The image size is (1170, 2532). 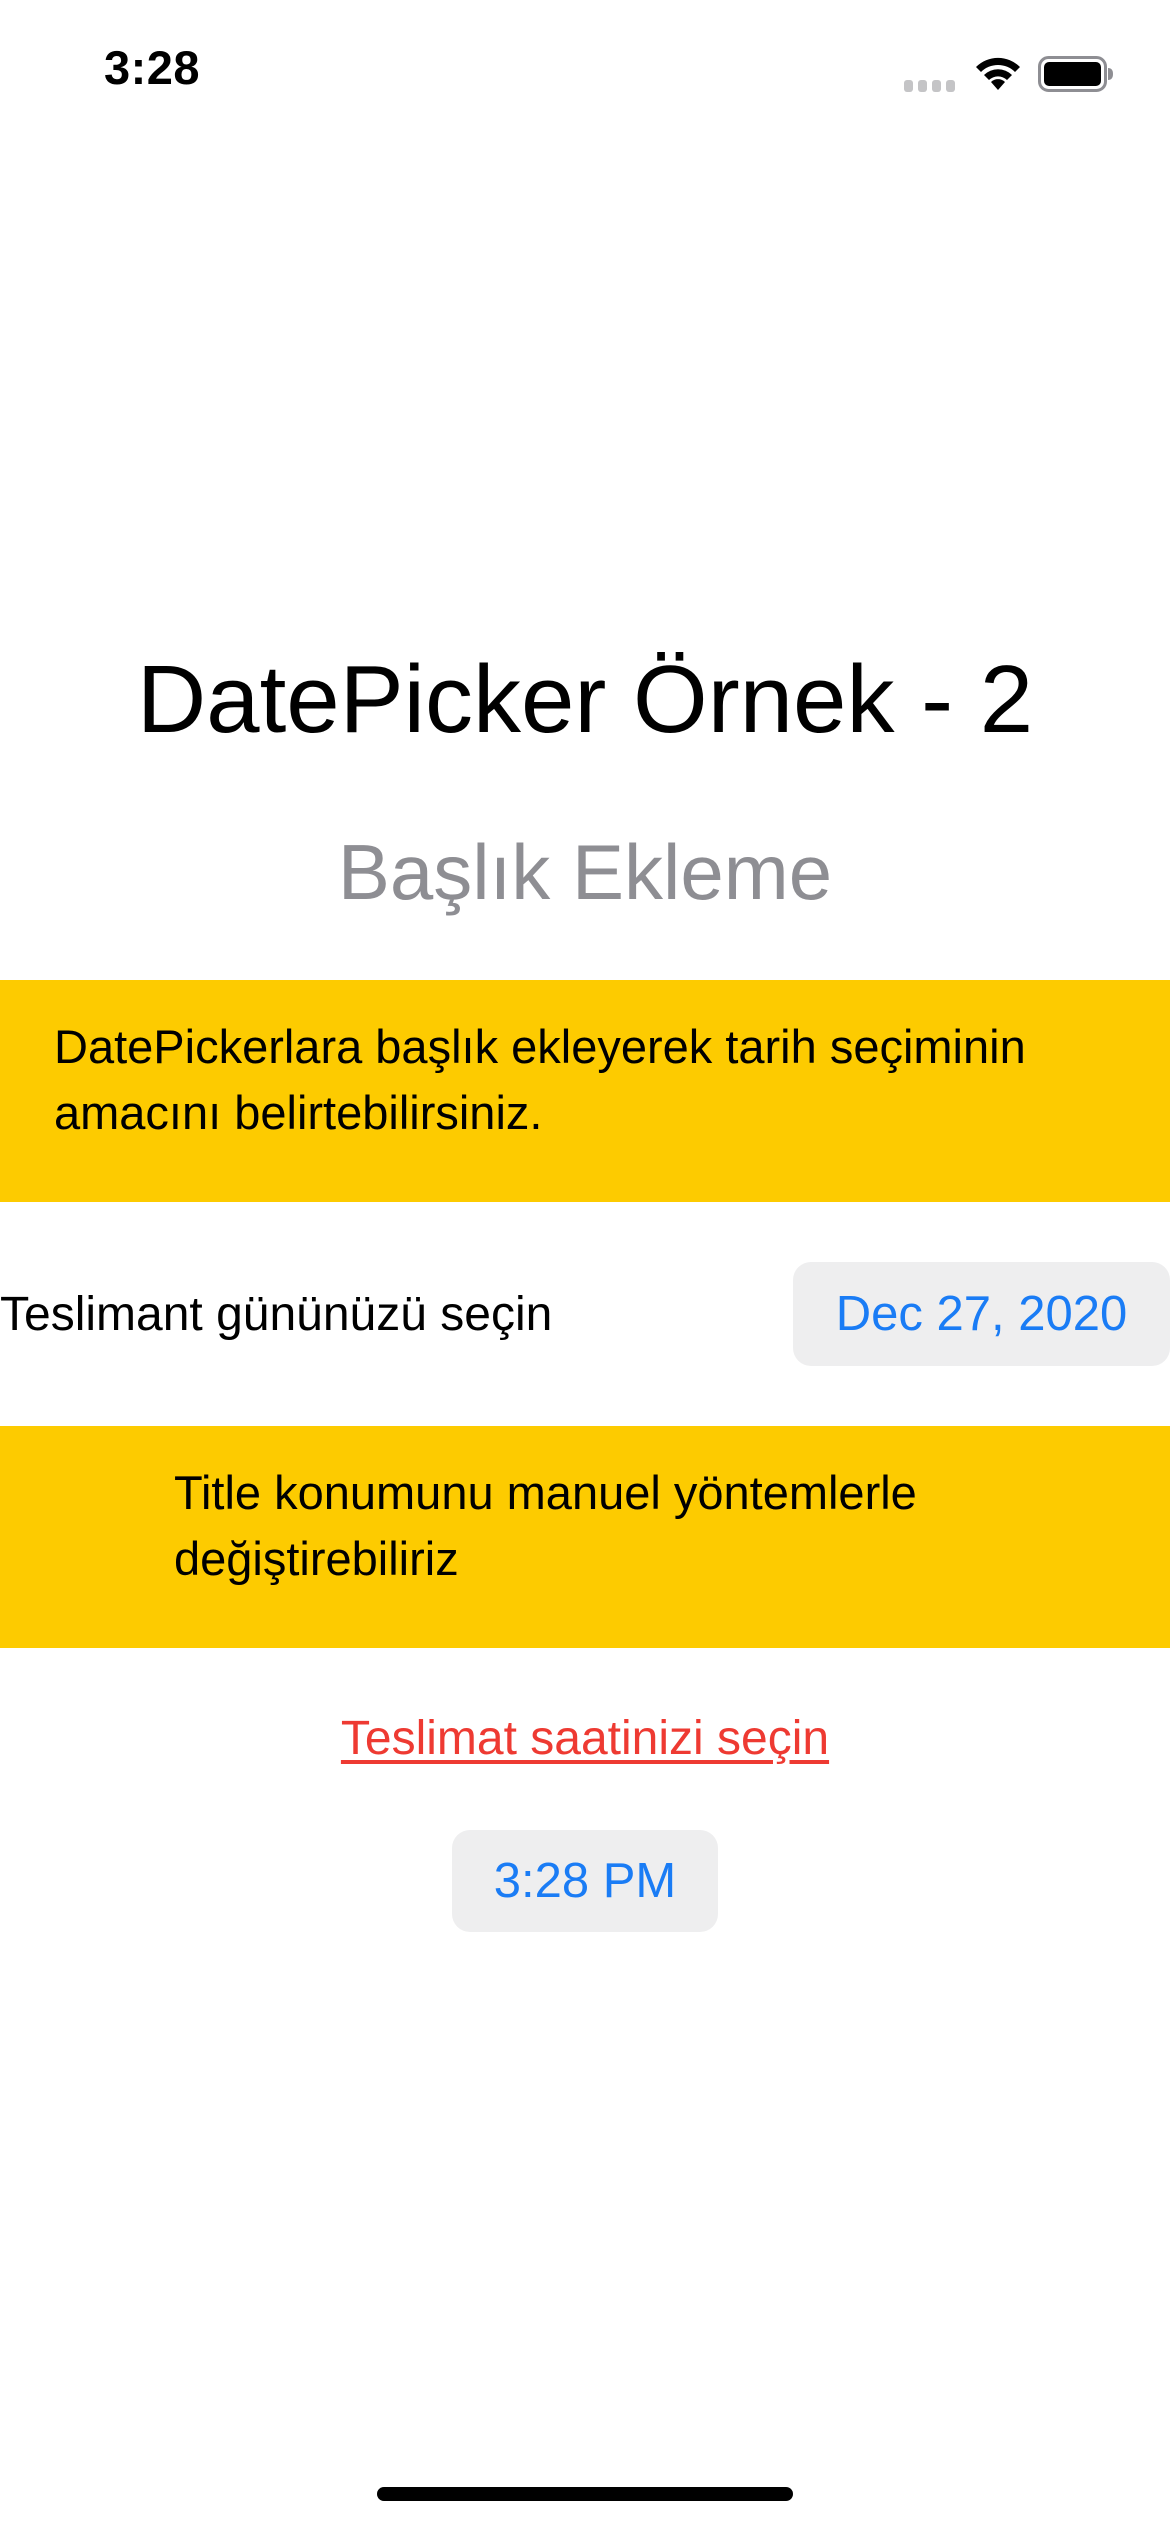 I want to click on date-picker-button: Dec 27, 2020, so click(x=981, y=1314).